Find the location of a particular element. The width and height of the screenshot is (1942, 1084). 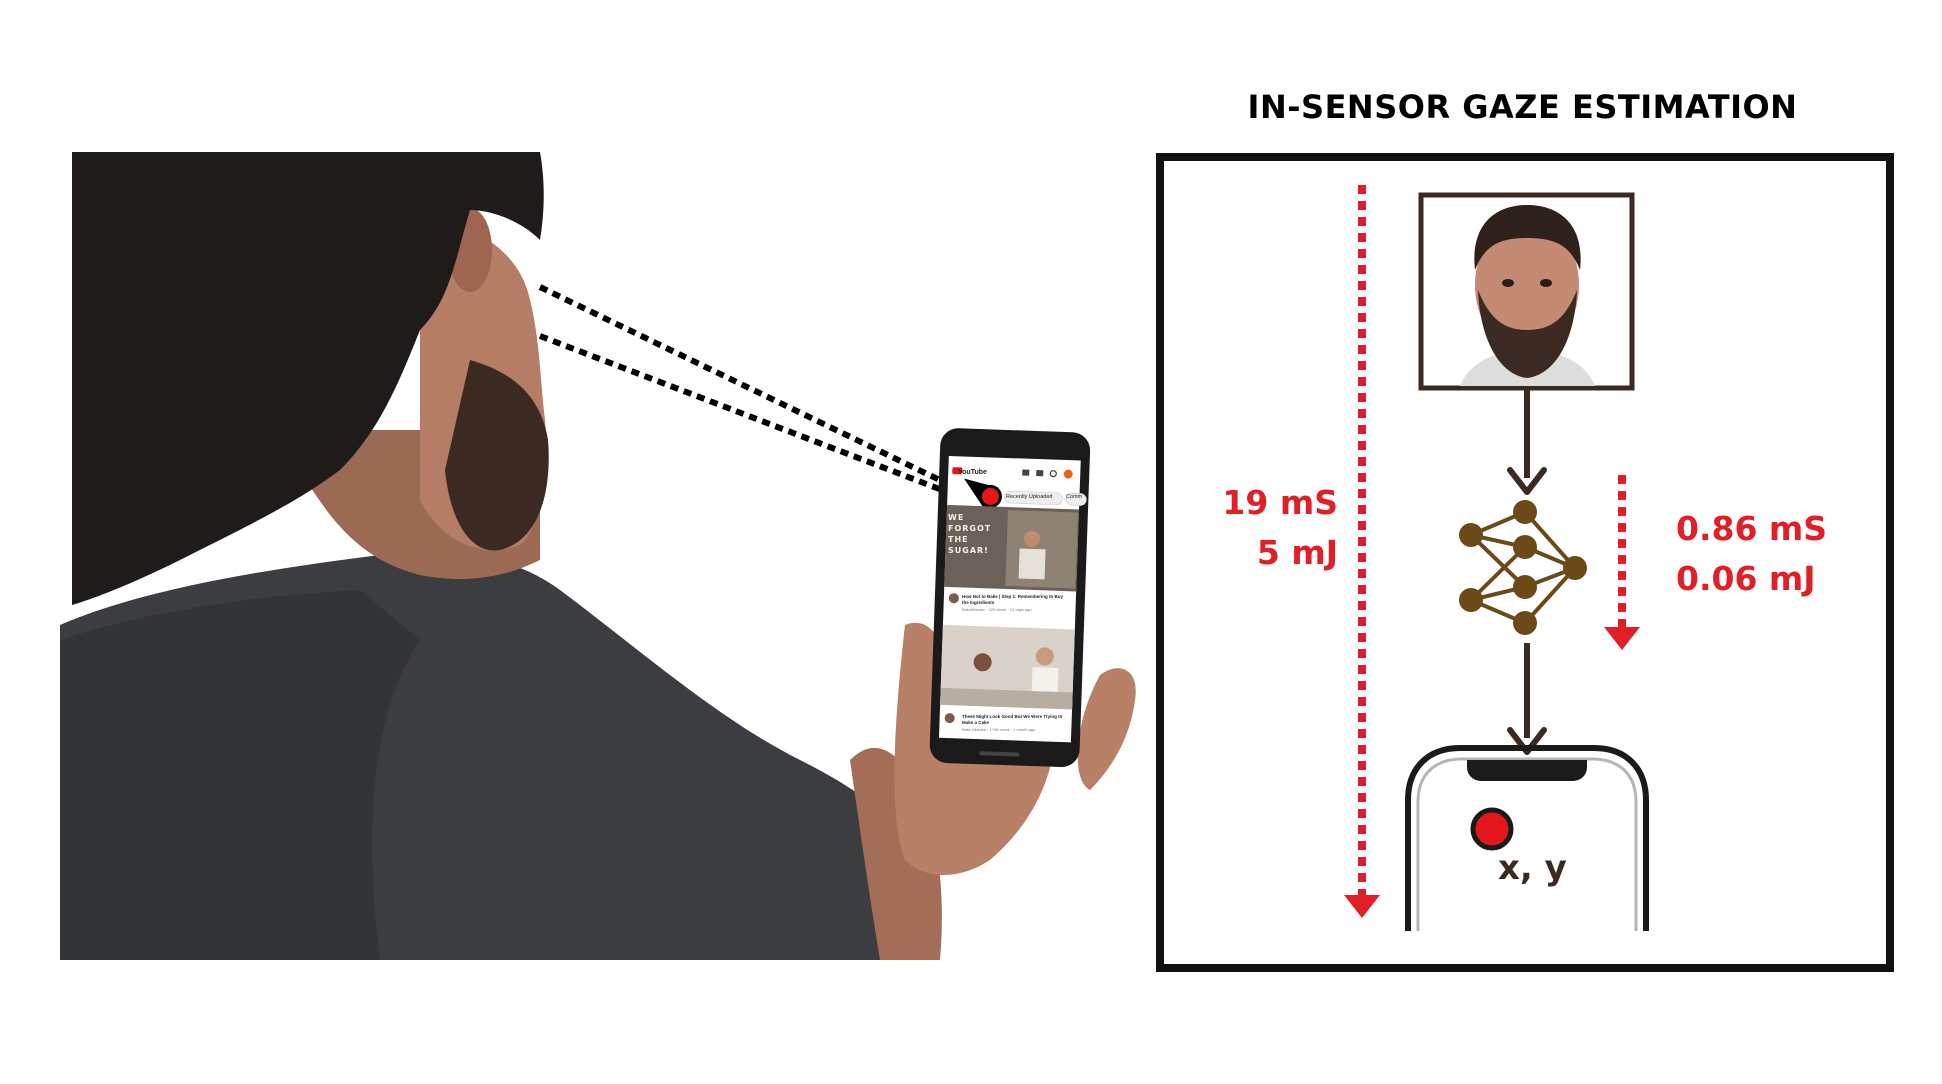

face-image is located at coordinates (1526, 291).